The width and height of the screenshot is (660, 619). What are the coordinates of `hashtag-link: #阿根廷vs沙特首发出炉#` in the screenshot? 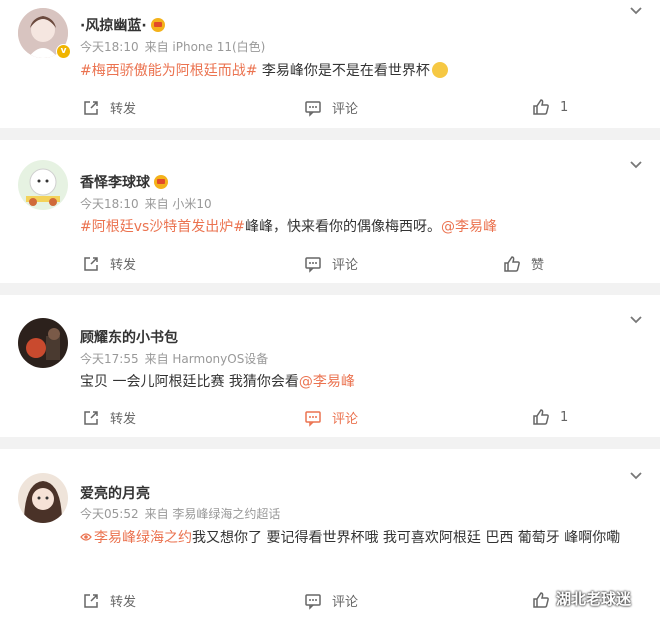 It's located at (162, 227).